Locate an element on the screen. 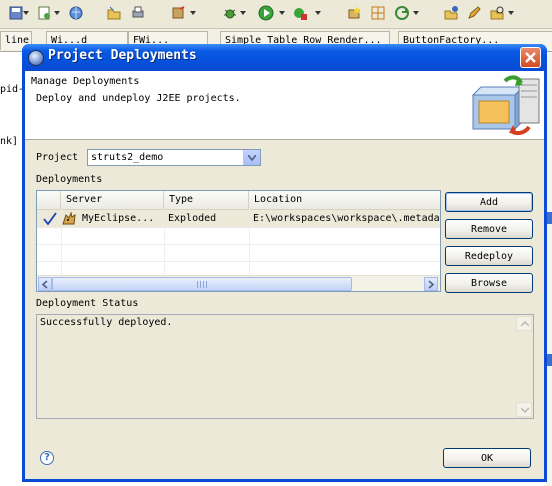  refresh-icon is located at coordinates (402, 13).